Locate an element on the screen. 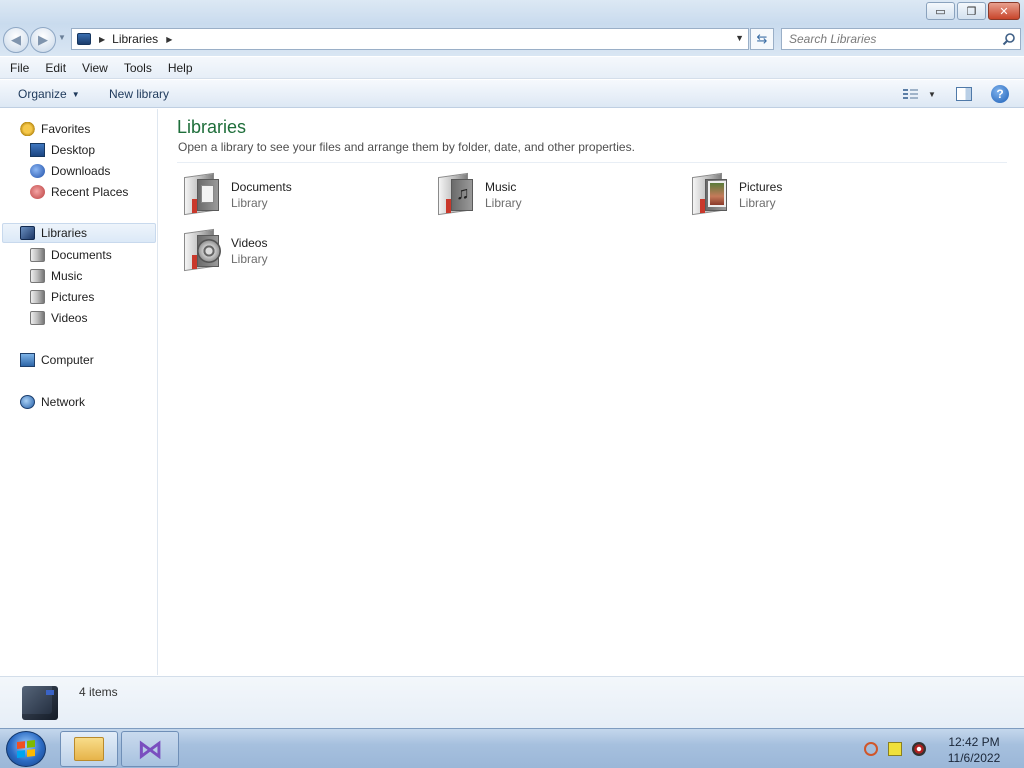 The width and height of the screenshot is (1024, 768). recent-pages-dropdown: ▼ is located at coordinates (62, 37).